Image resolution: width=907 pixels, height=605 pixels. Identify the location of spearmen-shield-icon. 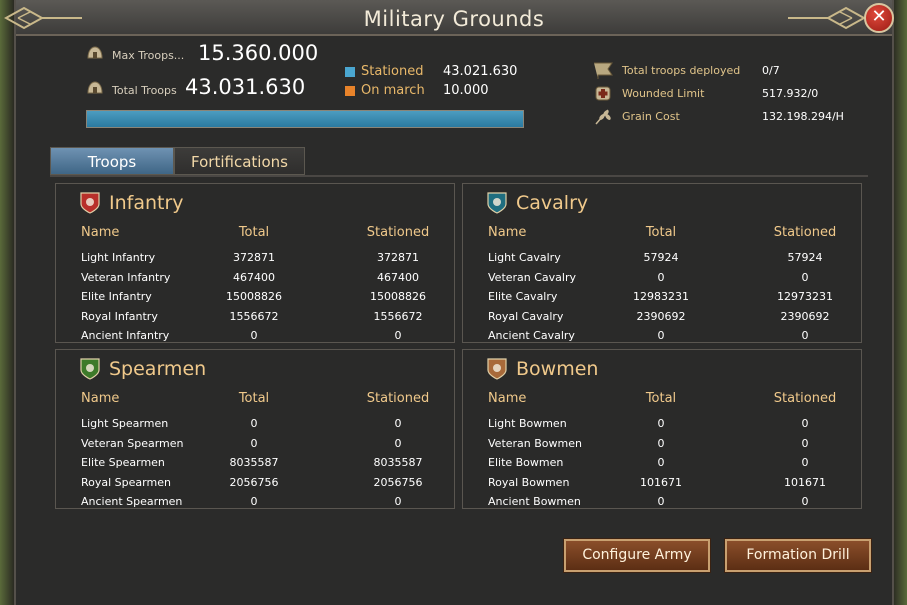
(90, 369).